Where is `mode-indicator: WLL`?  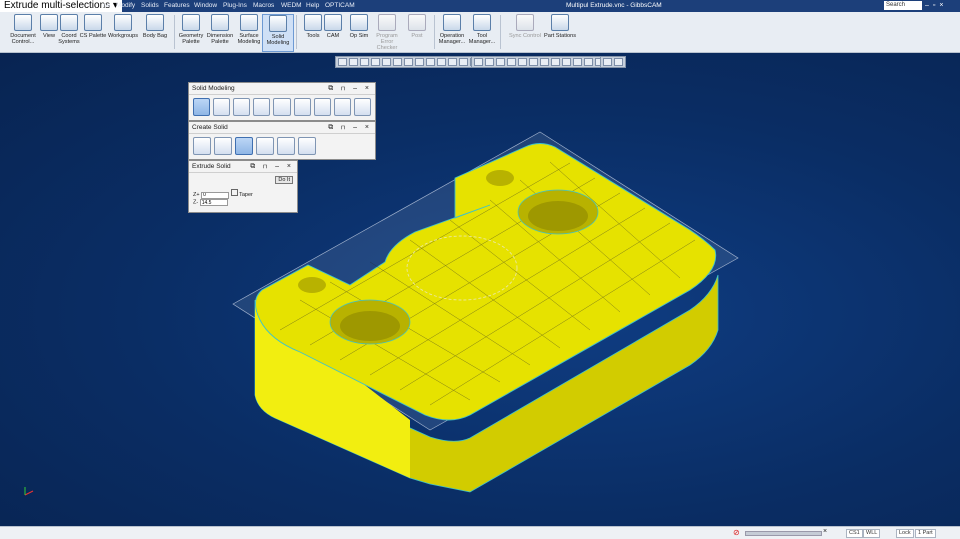 mode-indicator: WLL is located at coordinates (872, 533).